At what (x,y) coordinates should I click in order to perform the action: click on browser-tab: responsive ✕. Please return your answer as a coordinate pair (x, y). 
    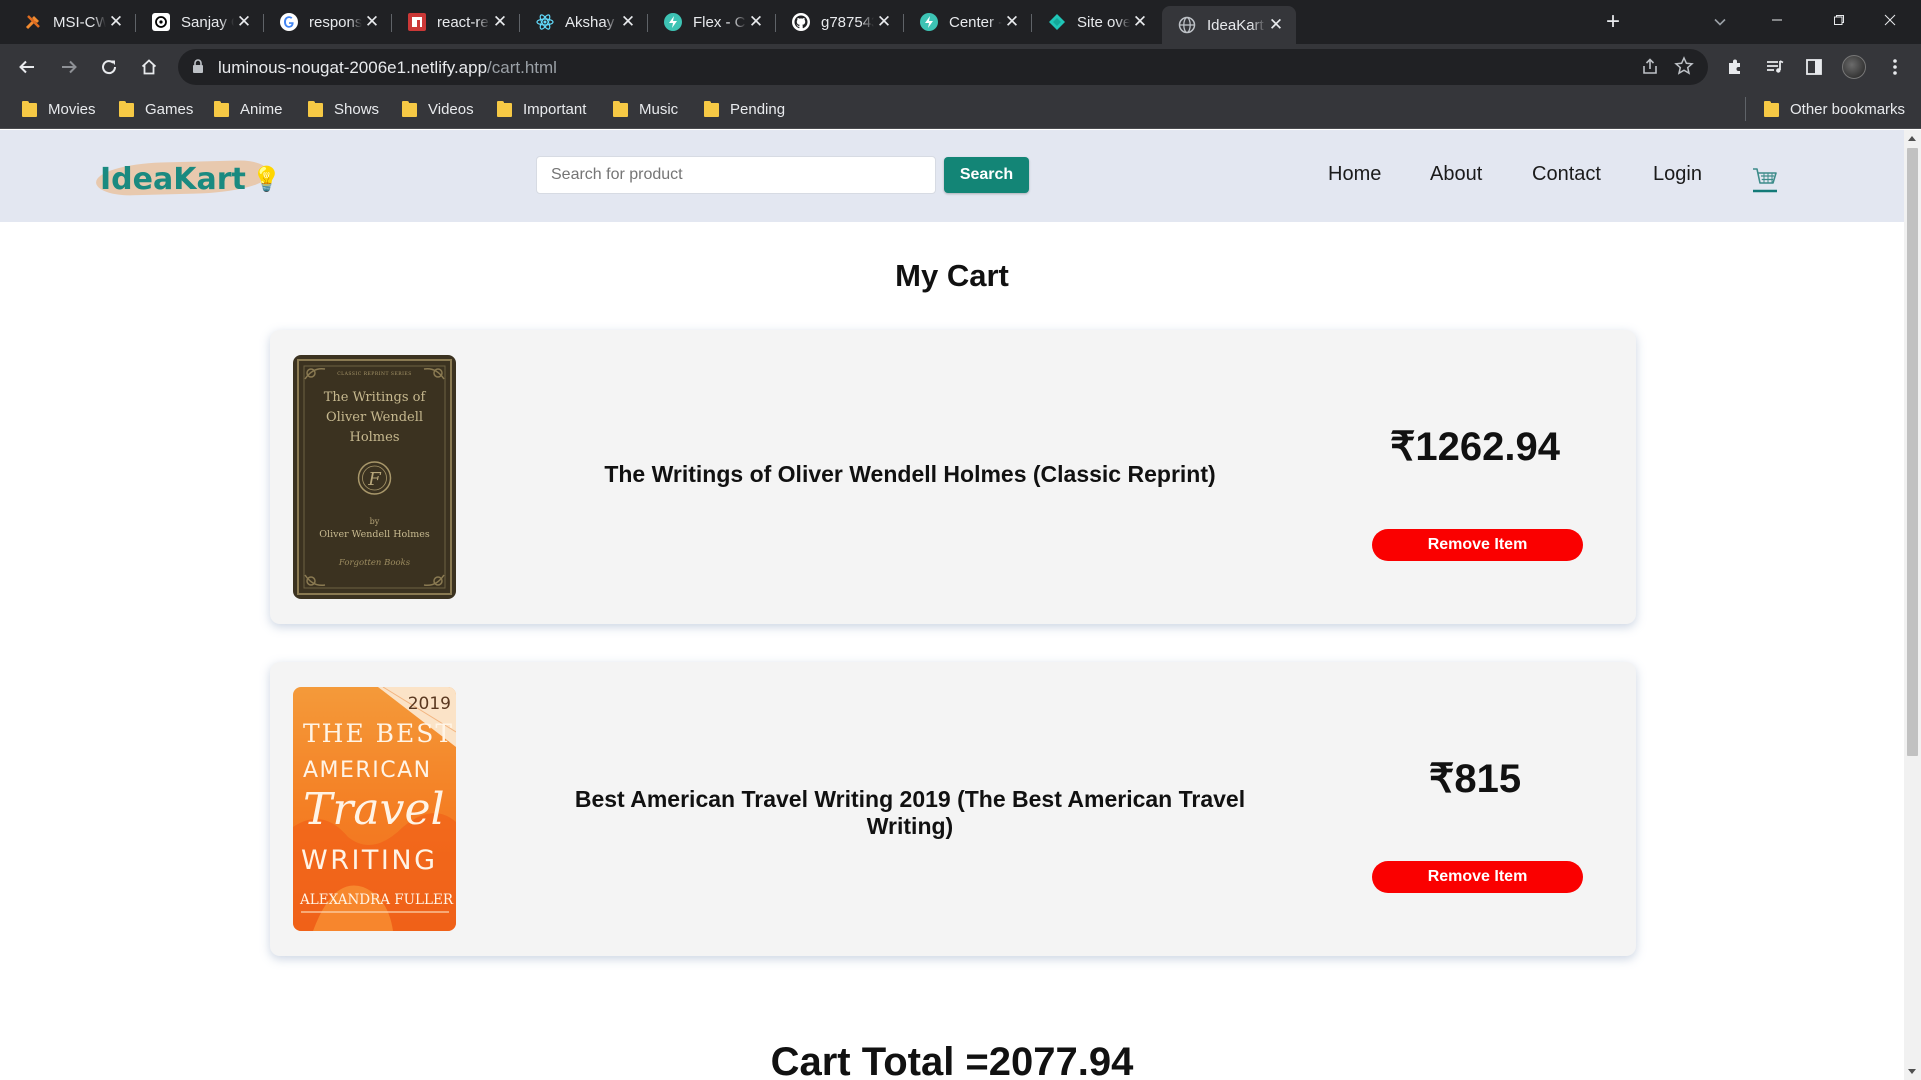
    Looking at the image, I should click on (328, 22).